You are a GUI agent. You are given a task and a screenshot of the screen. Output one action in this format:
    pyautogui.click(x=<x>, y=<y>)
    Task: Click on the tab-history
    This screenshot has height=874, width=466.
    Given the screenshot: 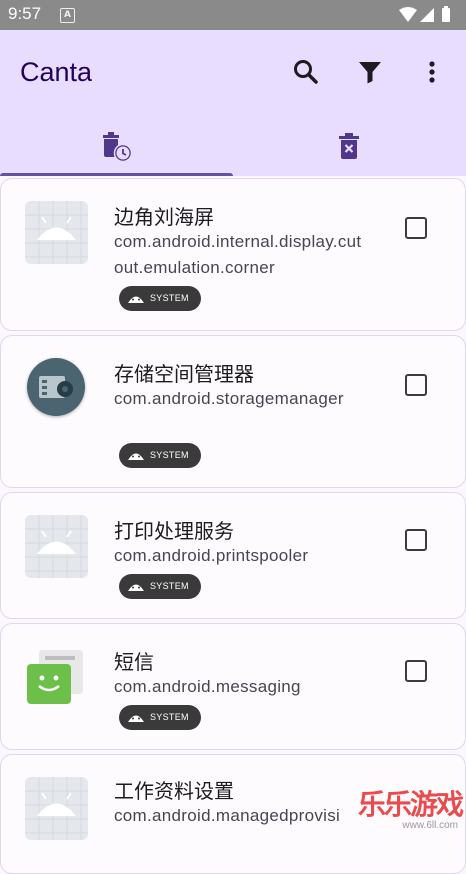 What is the action you would take?
    pyautogui.click(x=116, y=147)
    